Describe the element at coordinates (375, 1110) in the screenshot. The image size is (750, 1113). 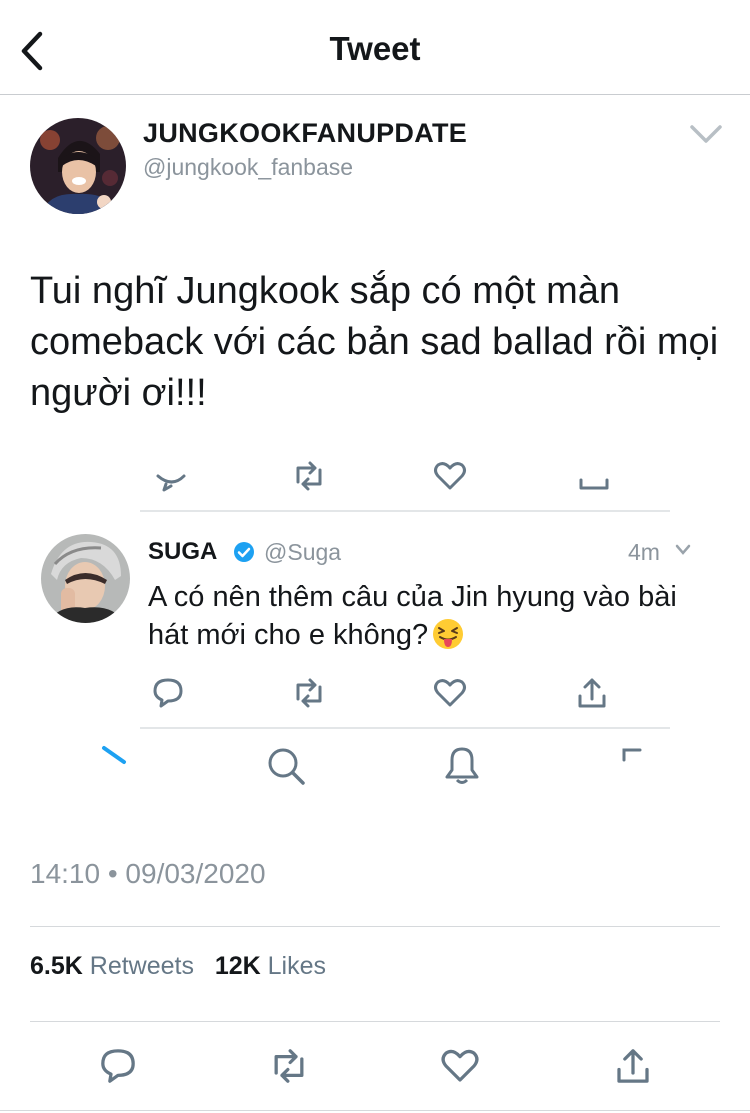
I see `bottom-divider` at that location.